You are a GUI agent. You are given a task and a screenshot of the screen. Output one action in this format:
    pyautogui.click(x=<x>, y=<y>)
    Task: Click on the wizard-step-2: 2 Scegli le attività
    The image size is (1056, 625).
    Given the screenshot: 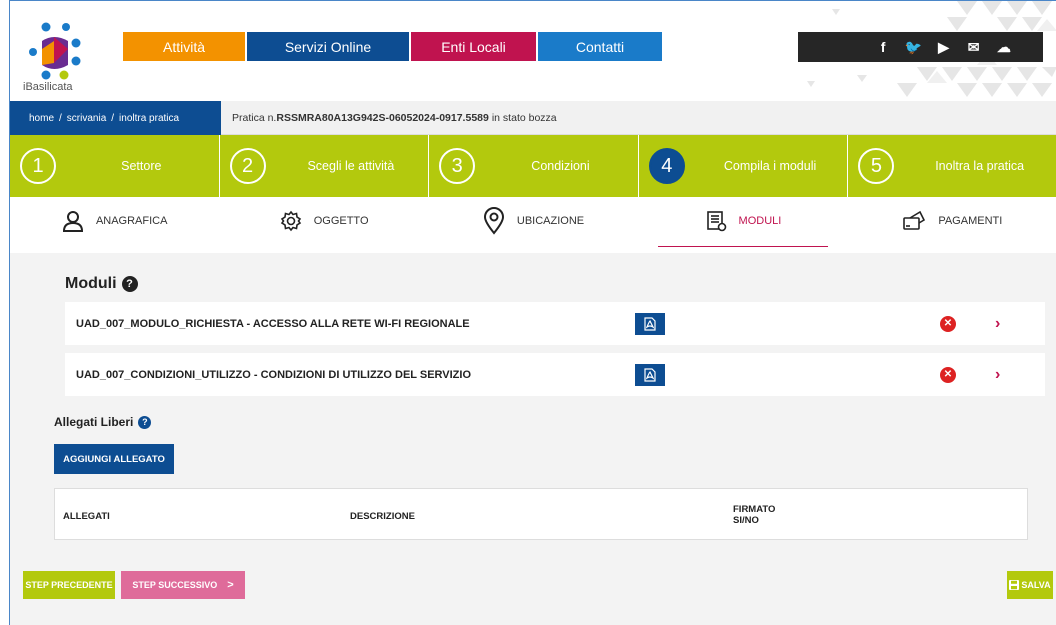 What is the action you would take?
    pyautogui.click(x=325, y=166)
    